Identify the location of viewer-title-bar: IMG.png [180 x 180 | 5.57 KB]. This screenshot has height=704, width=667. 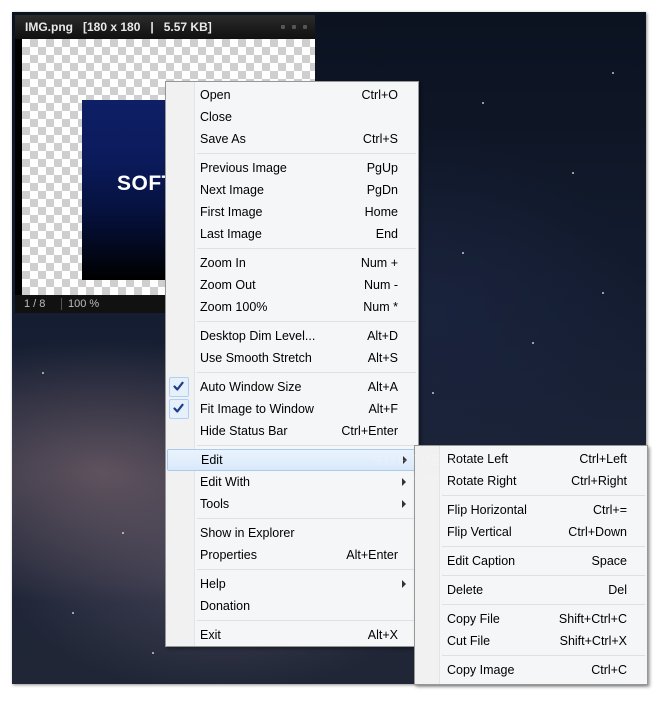
(165, 27).